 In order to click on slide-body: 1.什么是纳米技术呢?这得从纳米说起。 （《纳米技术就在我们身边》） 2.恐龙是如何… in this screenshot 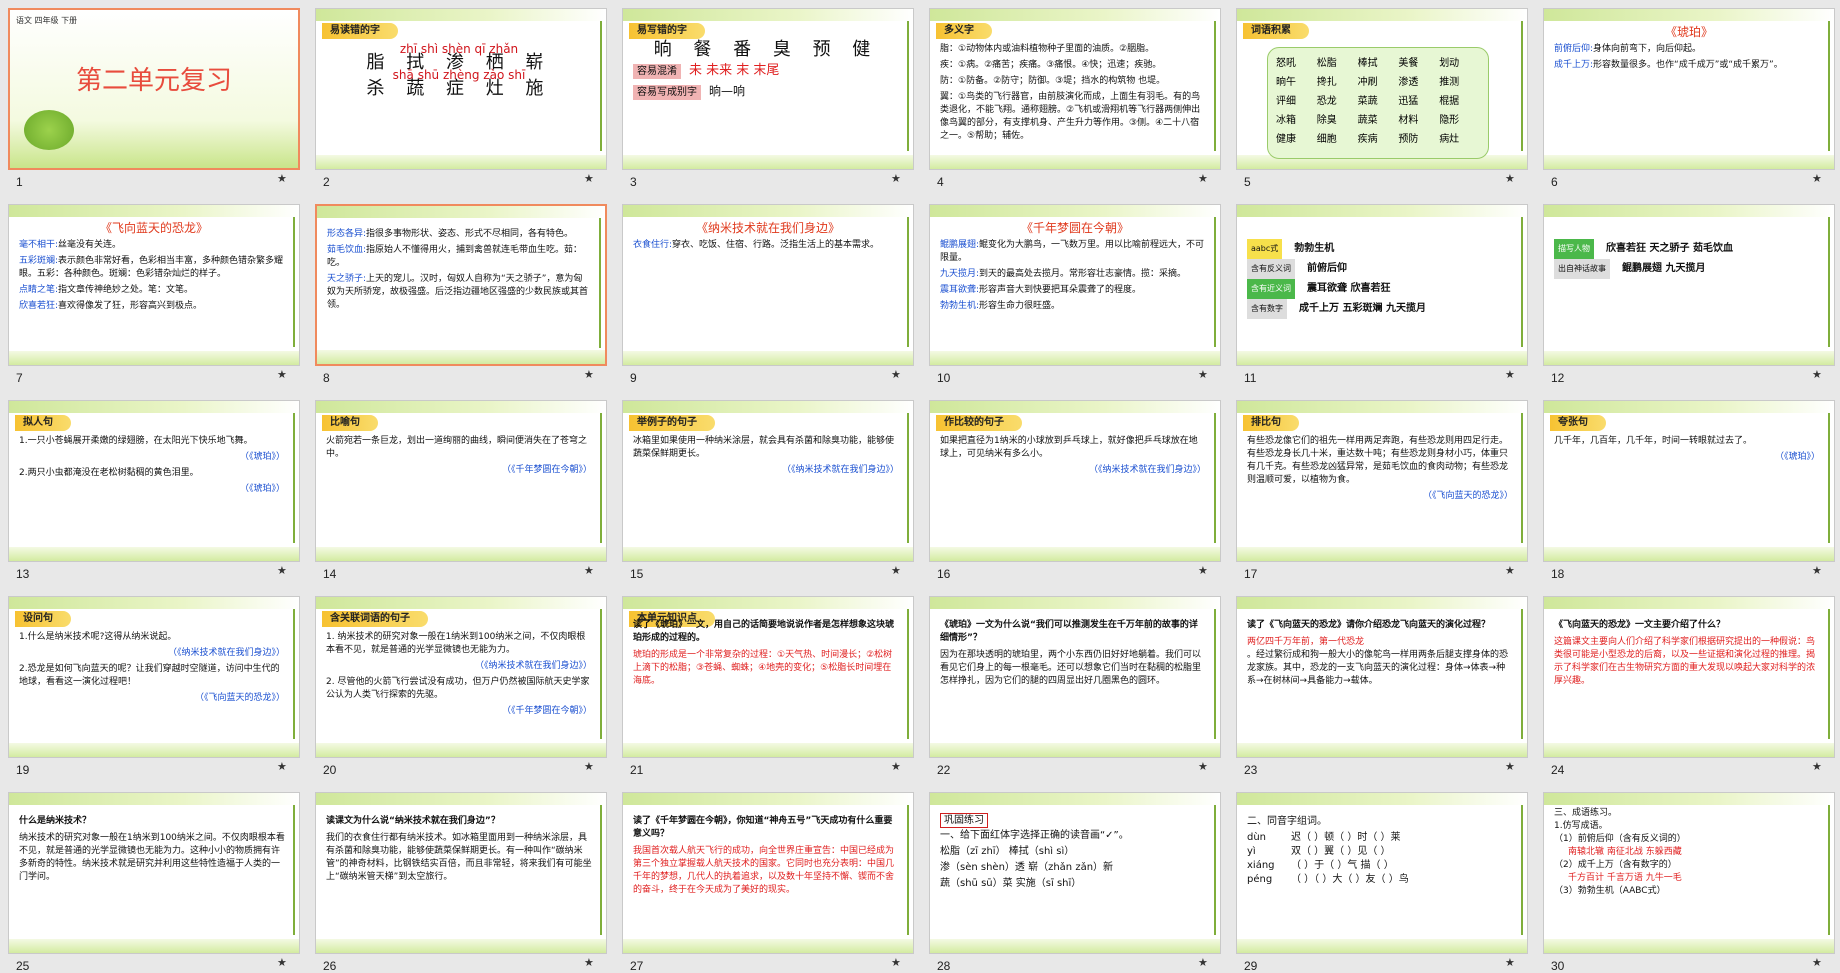, I will do `click(152, 669)`.